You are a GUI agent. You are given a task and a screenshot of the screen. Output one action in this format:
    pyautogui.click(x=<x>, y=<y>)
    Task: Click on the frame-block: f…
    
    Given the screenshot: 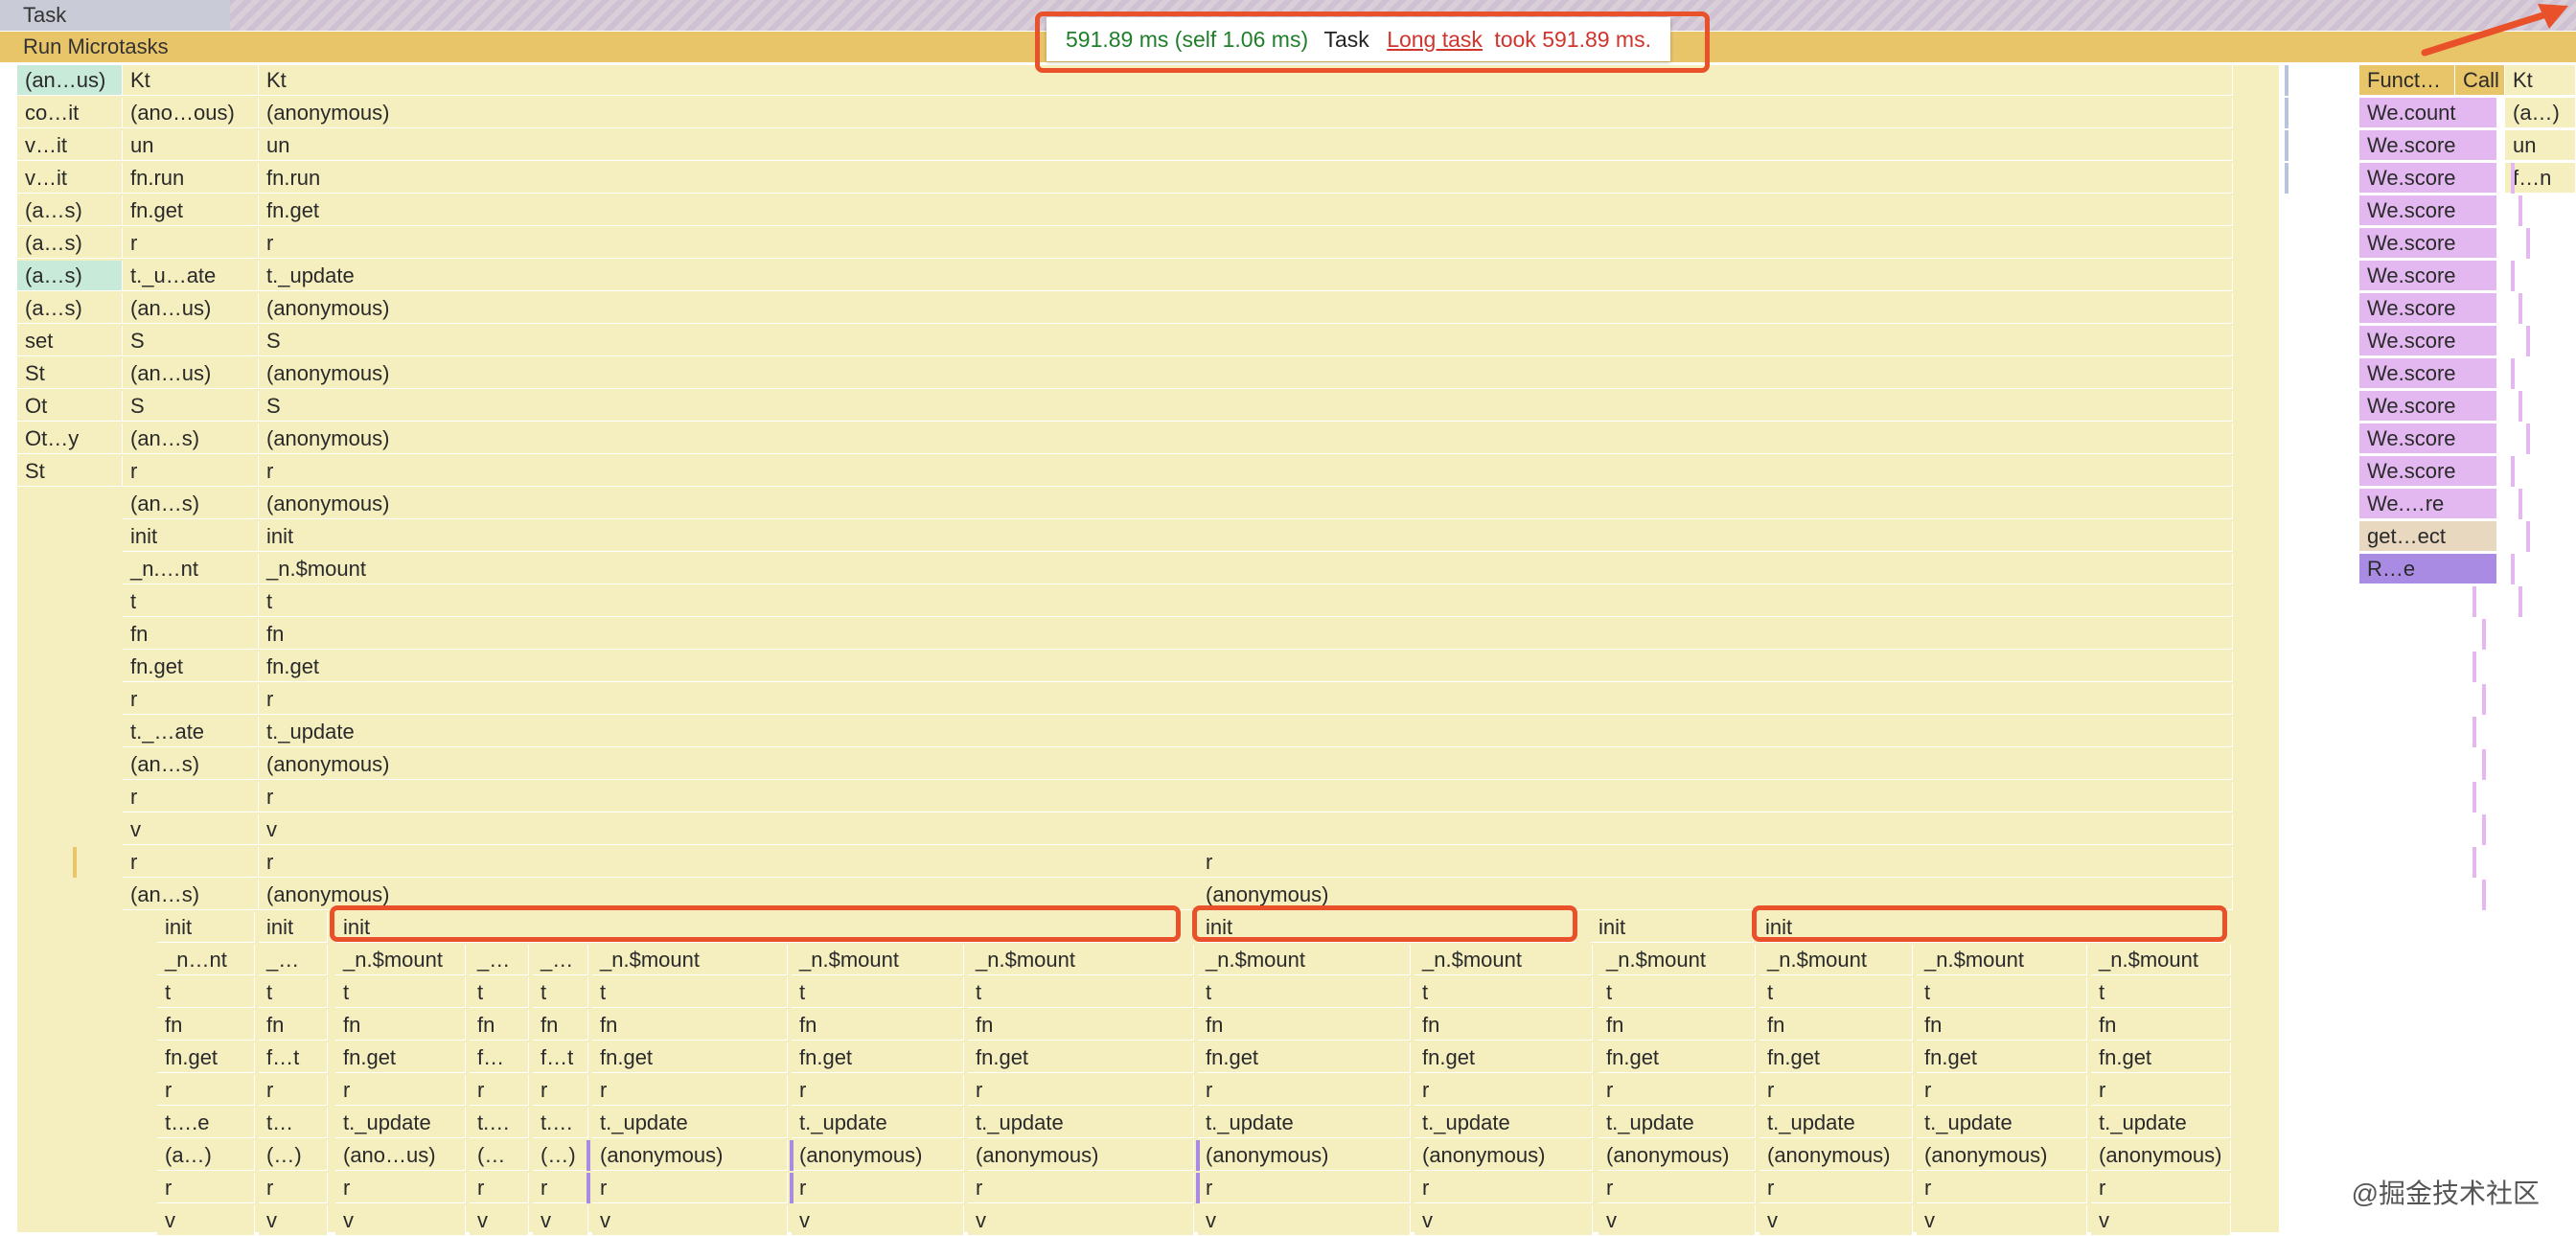 What is the action you would take?
    pyautogui.click(x=499, y=1057)
    